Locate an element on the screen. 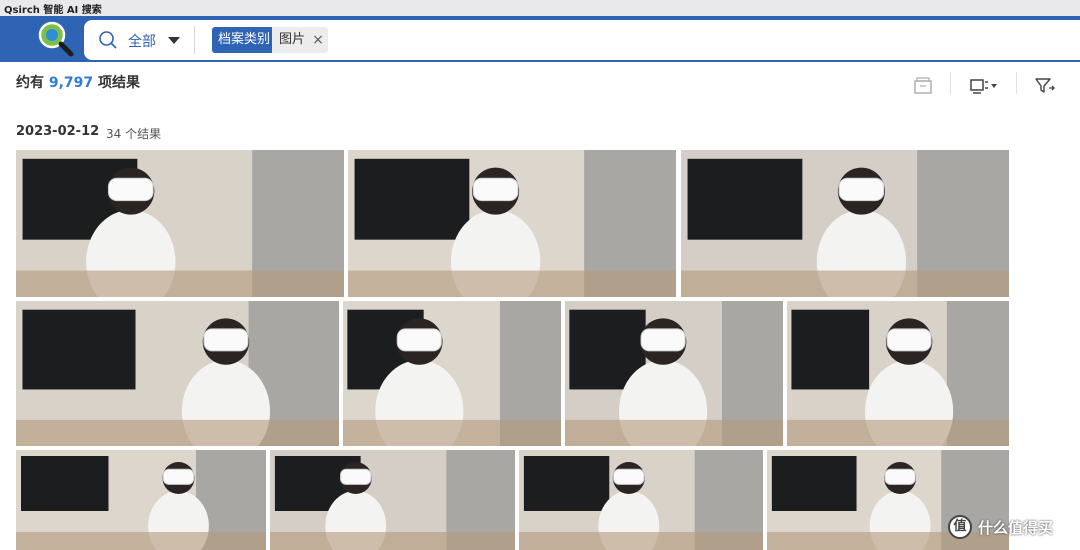  search-icon is located at coordinates (108, 40).